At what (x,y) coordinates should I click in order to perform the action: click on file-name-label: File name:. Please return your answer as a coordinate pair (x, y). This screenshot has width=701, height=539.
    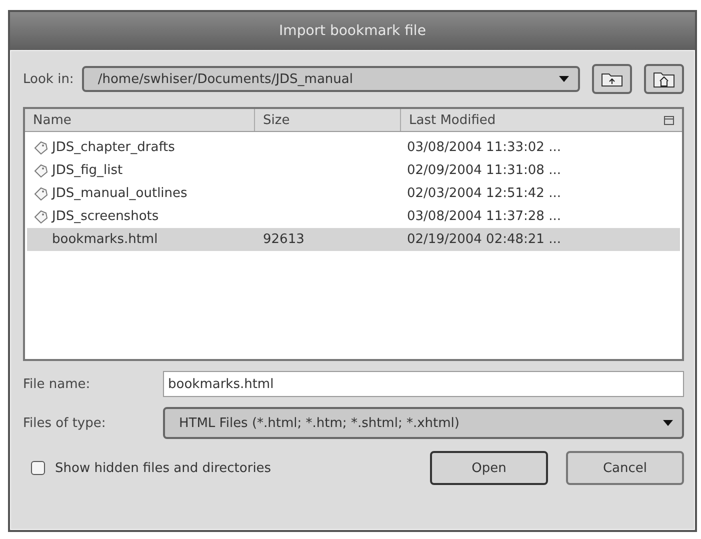
    Looking at the image, I should click on (57, 384).